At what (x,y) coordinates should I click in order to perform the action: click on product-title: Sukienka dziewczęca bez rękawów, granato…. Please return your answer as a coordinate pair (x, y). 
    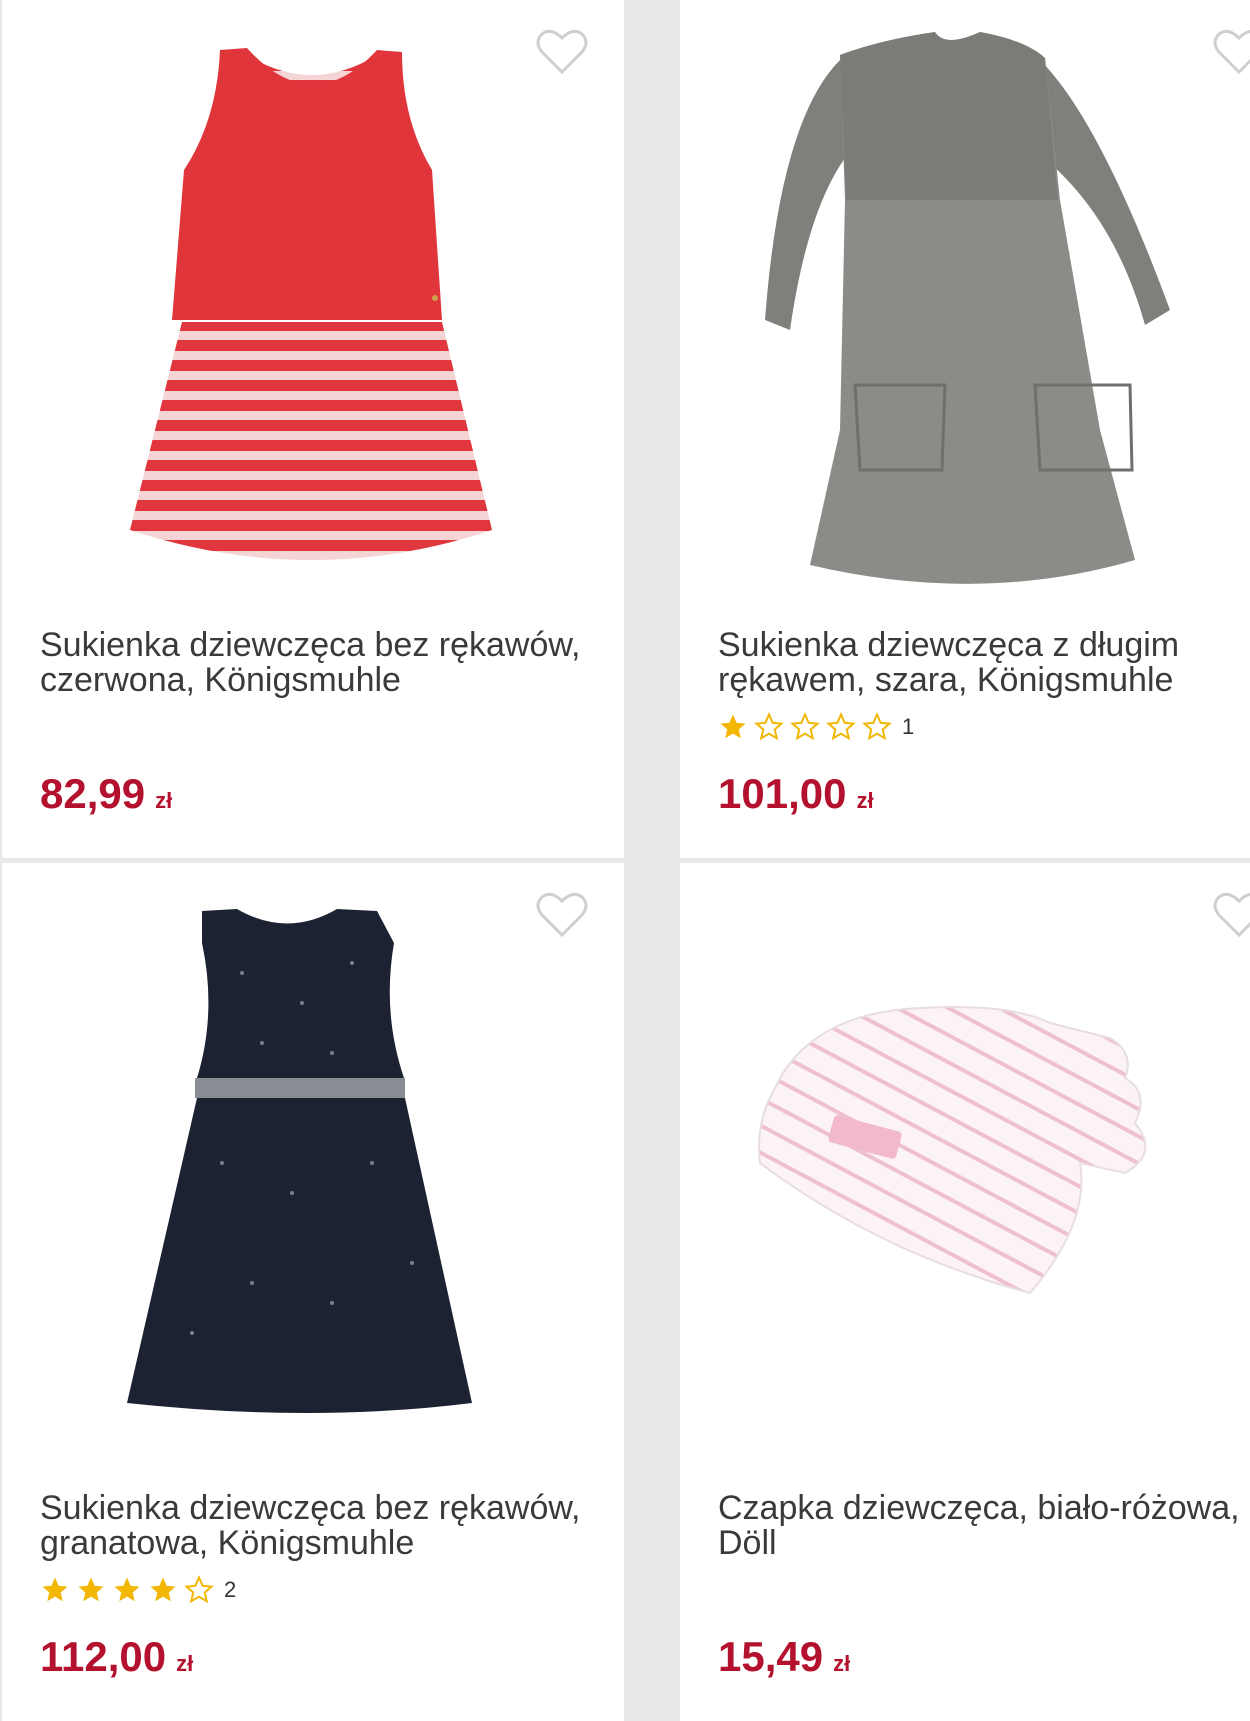
    Looking at the image, I should click on (320, 1526).